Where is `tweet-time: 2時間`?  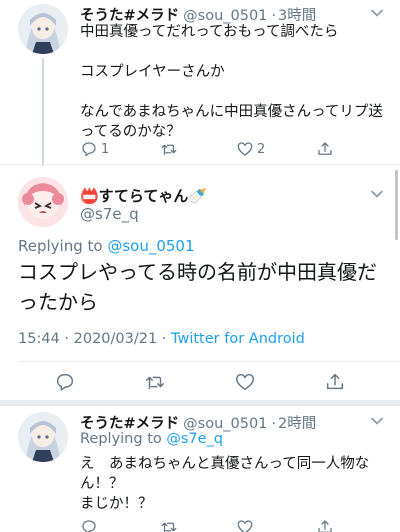
tweet-time: 2時間 is located at coordinates (297, 424).